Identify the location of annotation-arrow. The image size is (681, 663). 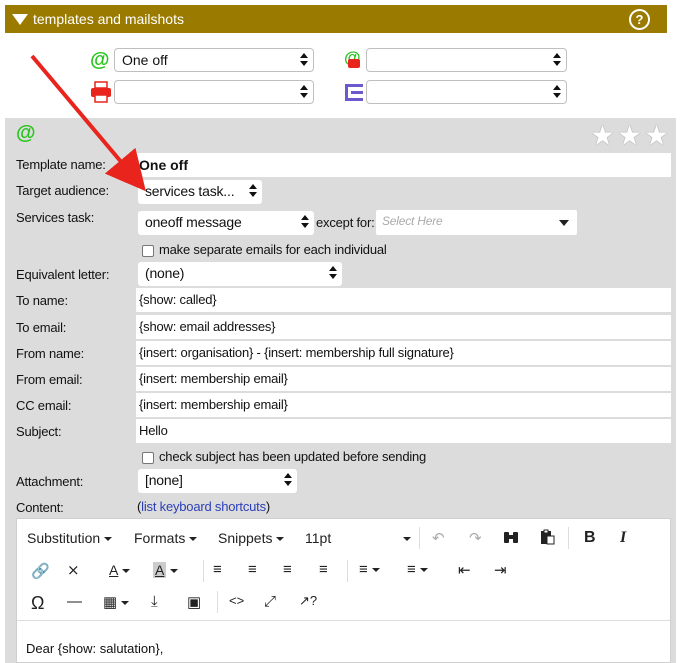
(88, 123).